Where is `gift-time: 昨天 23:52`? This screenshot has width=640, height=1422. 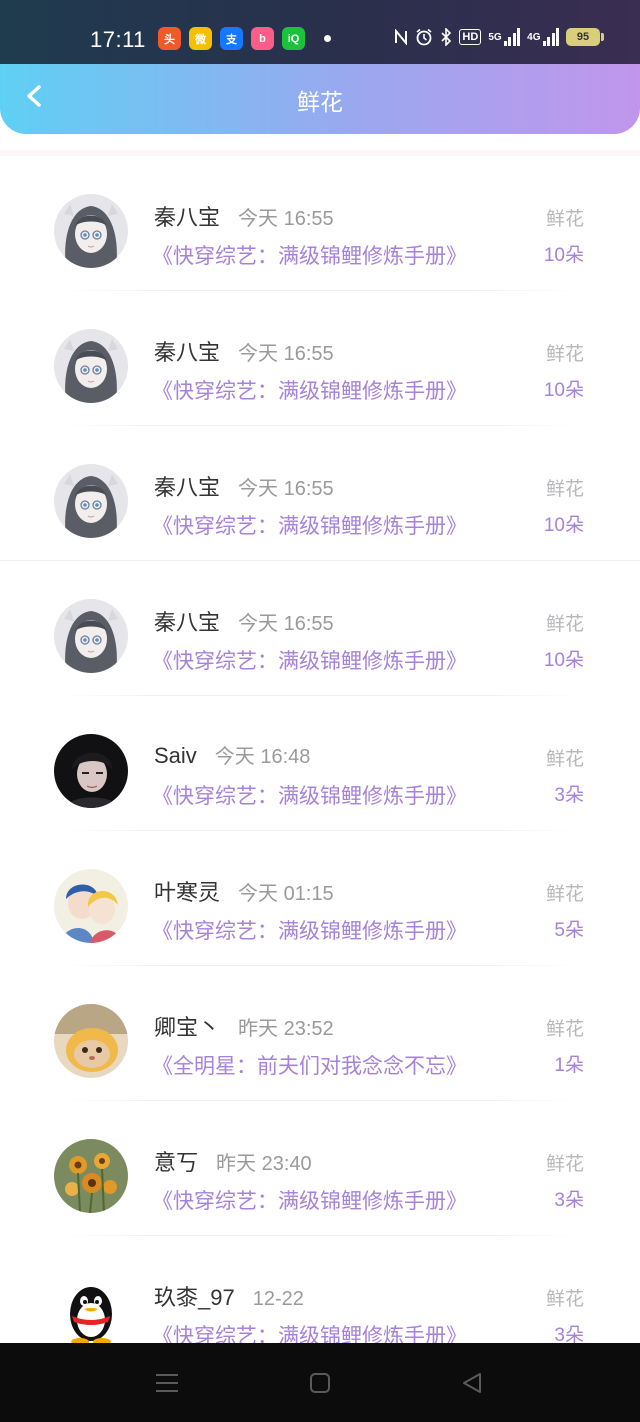
gift-time: 昨天 23:52 is located at coordinates (286, 1029).